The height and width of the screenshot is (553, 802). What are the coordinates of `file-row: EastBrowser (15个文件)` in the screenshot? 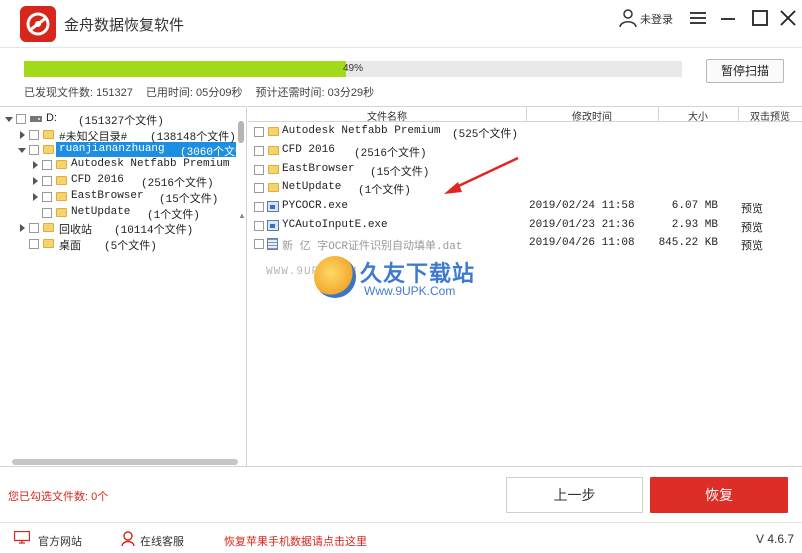 It's located at (525, 170).